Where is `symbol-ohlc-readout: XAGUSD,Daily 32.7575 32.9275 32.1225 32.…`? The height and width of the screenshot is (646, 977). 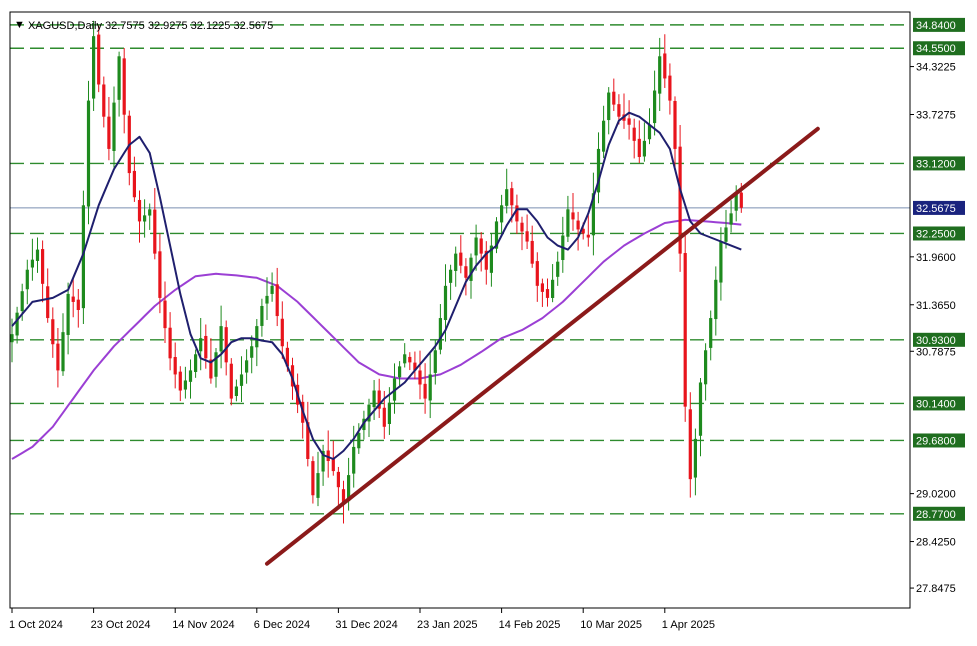
symbol-ohlc-readout: XAGUSD,Daily 32.7575 32.9275 32.1225 32.… is located at coordinates (150, 26).